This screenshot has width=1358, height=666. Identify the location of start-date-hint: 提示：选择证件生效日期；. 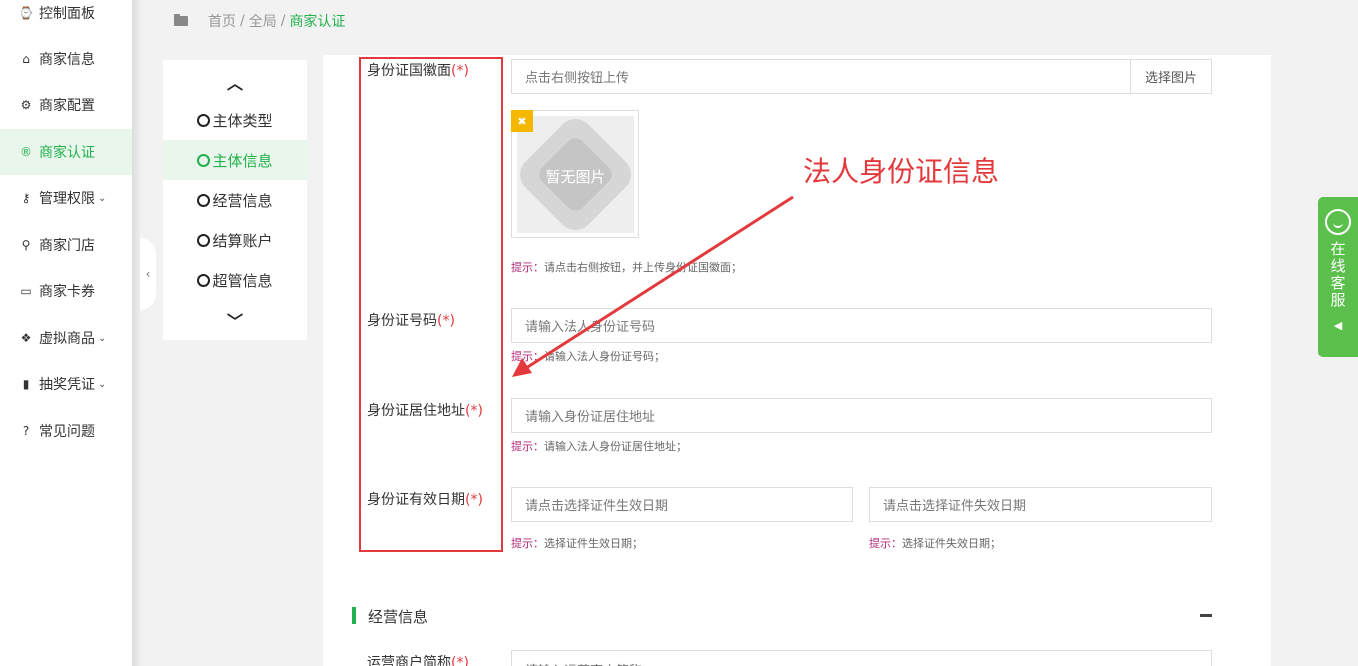
(577, 543).